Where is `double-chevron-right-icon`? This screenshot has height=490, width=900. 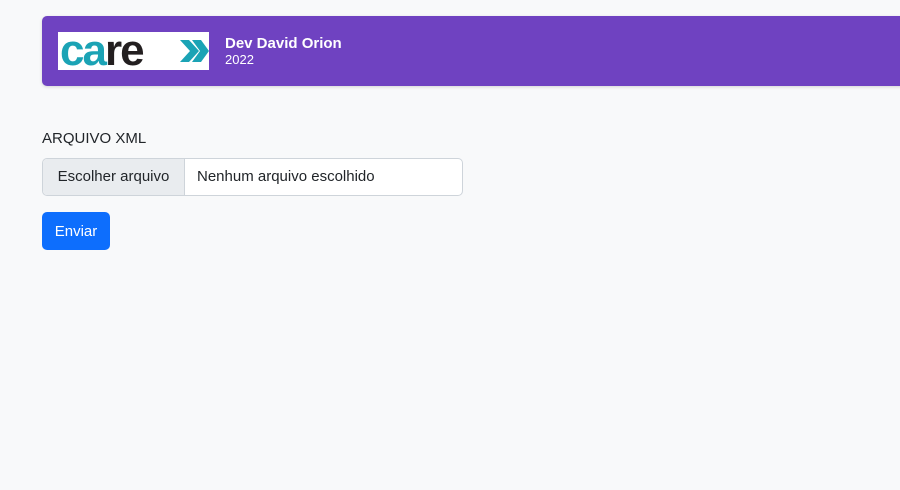 double-chevron-right-icon is located at coordinates (194, 51).